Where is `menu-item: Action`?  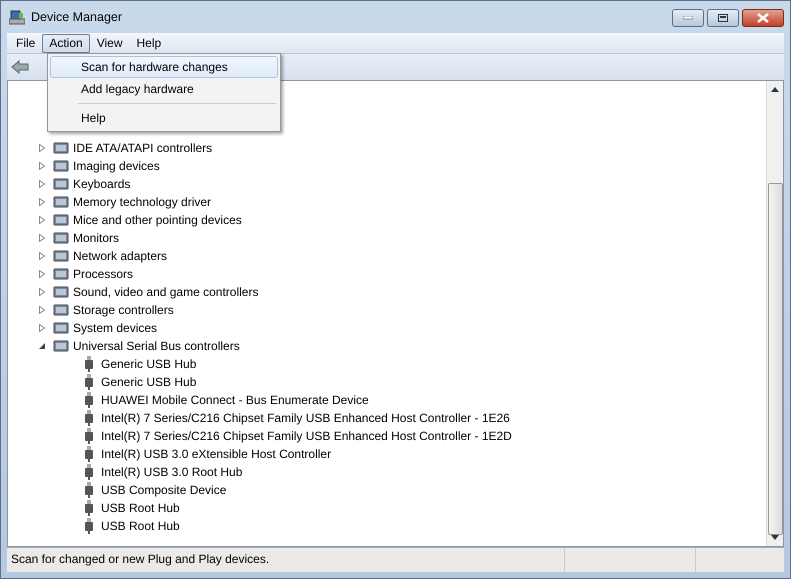
menu-item: Action is located at coordinates (66, 43).